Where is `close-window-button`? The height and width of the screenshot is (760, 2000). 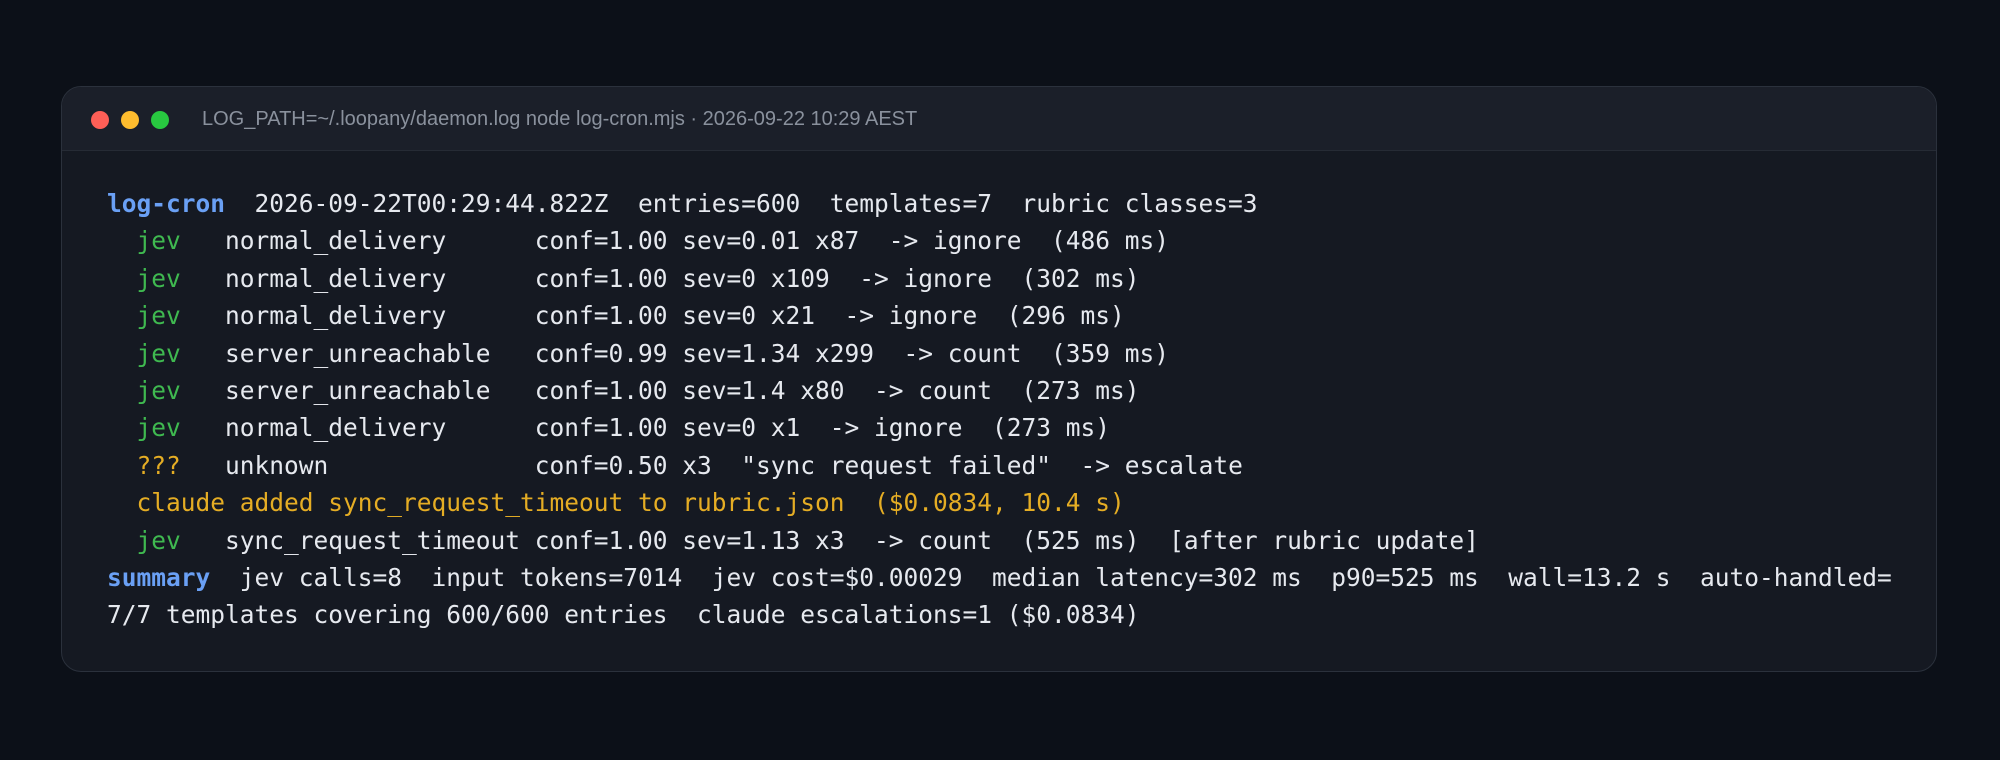 close-window-button is located at coordinates (100, 120).